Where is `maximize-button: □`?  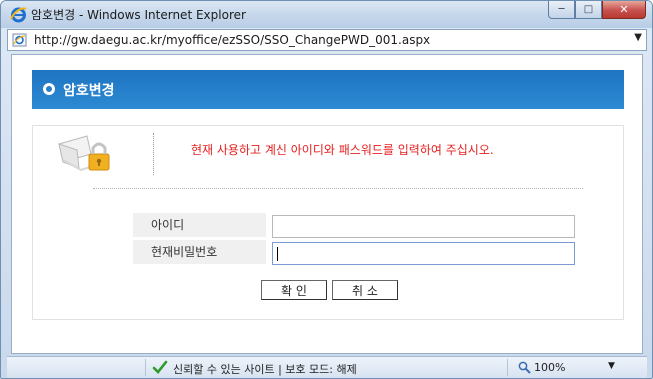
maximize-button: □ is located at coordinates (588, 10).